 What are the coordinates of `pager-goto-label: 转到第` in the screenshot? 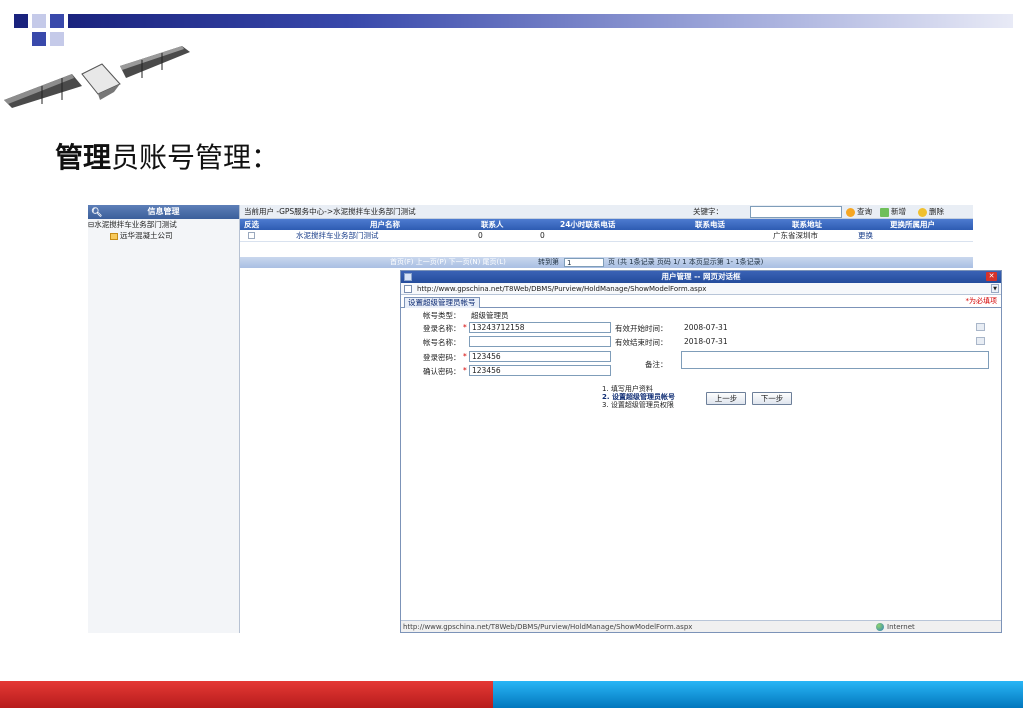 It's located at (548, 262).